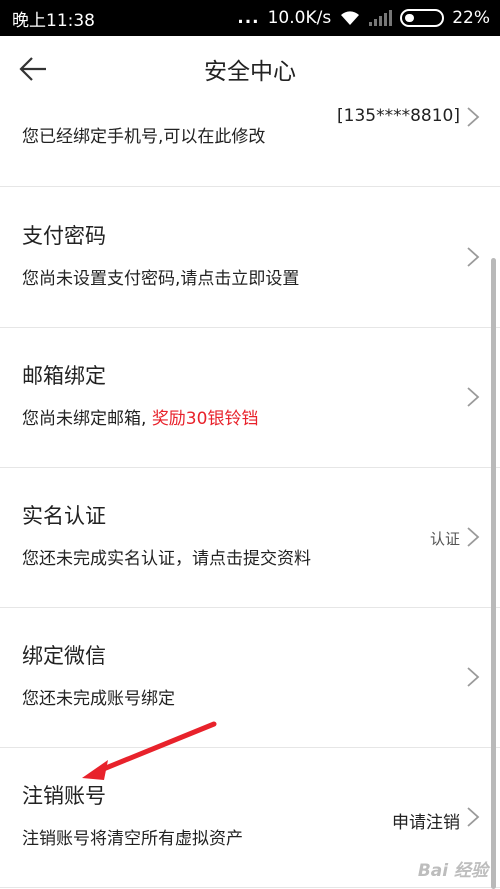 The height and width of the screenshot is (889, 500). I want to click on nav-bar: 安全中心, so click(250, 69).